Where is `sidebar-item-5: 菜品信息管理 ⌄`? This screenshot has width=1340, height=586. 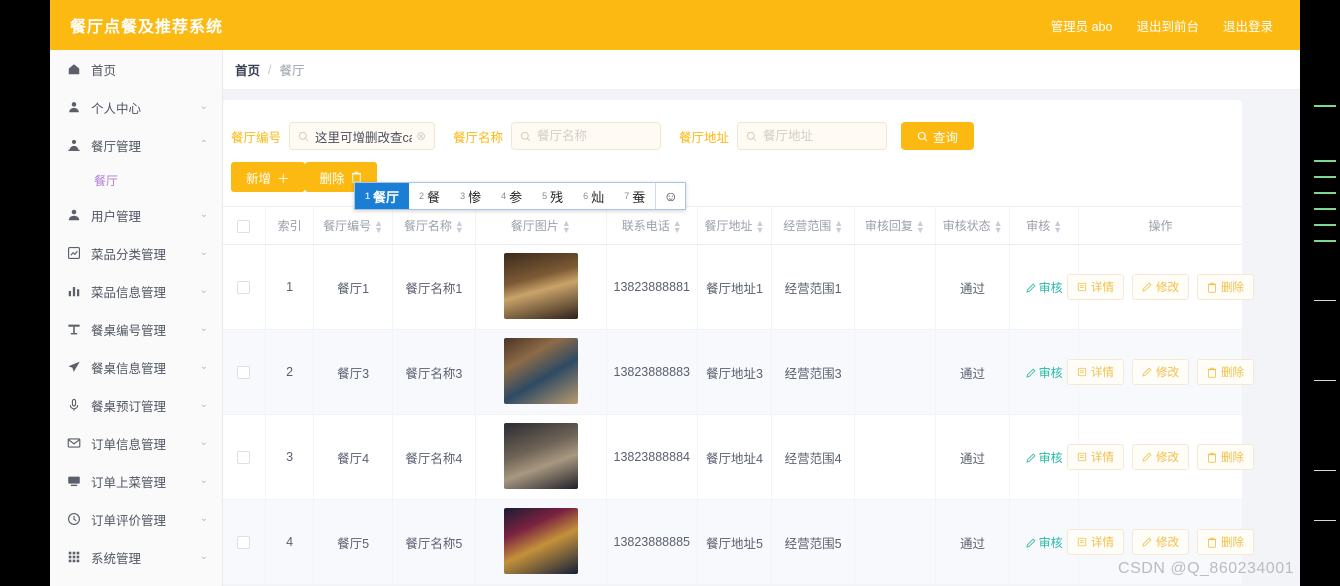
sidebar-item-5: 菜品信息管理 ⌄ is located at coordinates (136, 291).